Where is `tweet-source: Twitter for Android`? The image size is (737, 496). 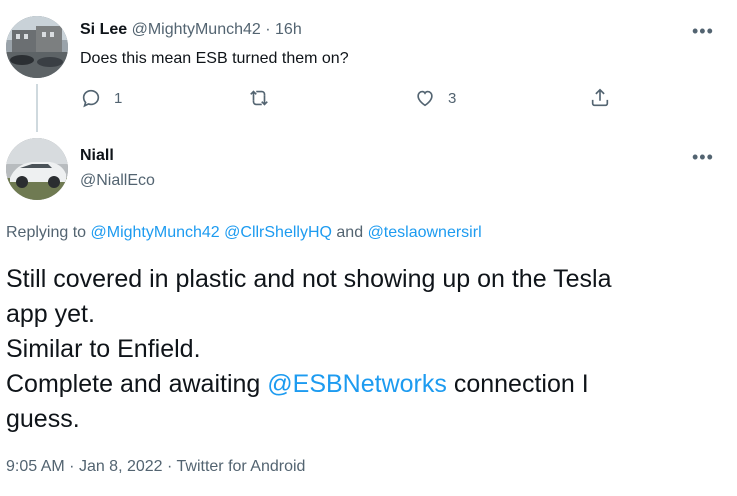
tweet-source: Twitter for Android is located at coordinates (241, 466).